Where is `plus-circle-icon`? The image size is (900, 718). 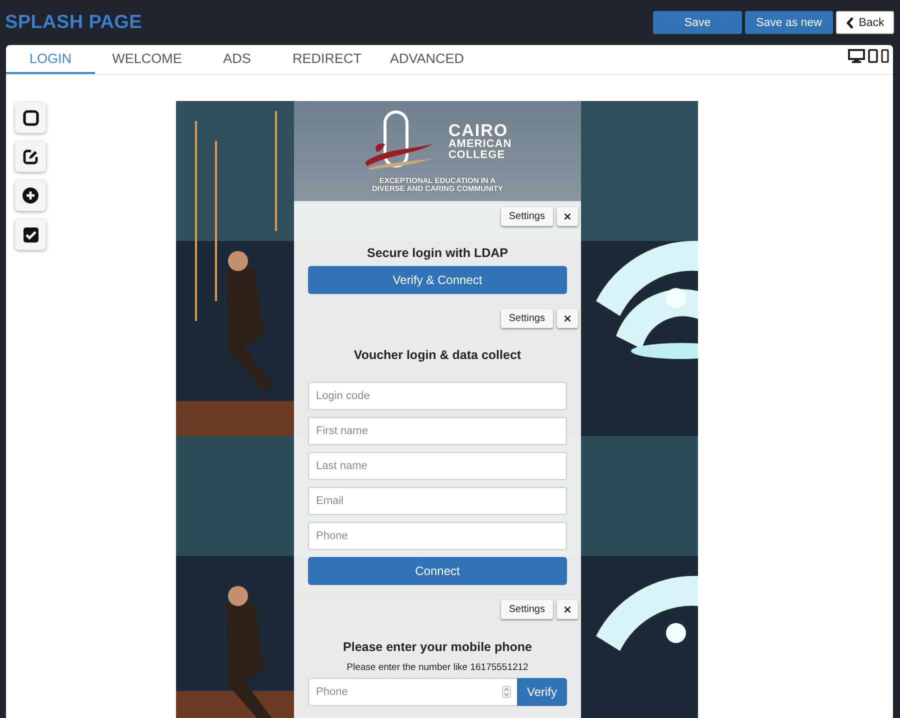
plus-circle-icon is located at coordinates (30, 195).